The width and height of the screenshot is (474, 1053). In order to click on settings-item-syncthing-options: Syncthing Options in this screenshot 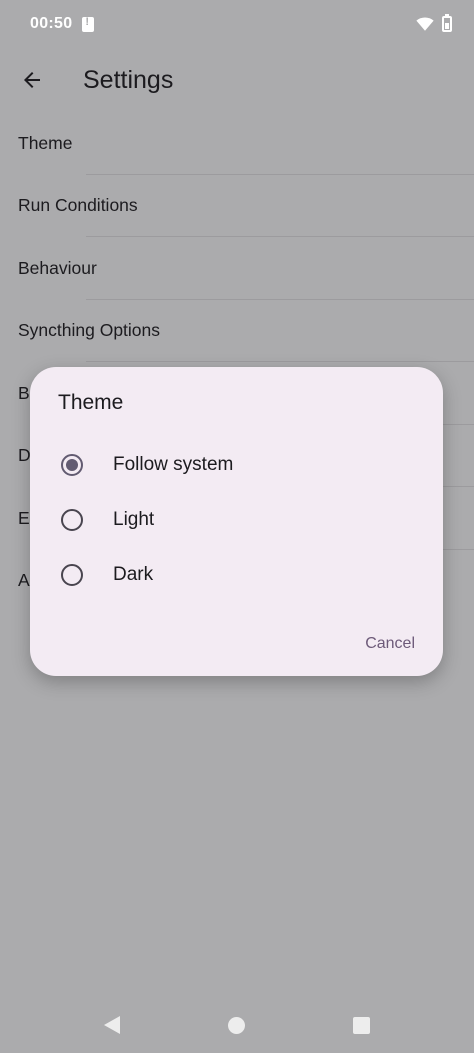, I will do `click(237, 331)`.